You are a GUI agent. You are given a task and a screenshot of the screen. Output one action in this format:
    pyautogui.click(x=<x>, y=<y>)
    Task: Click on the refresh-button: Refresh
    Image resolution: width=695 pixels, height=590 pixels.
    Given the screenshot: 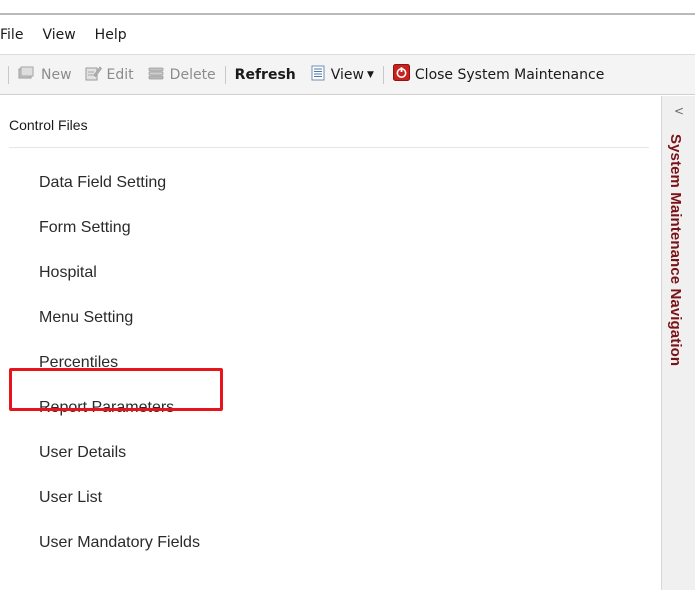 What is the action you would take?
    pyautogui.click(x=265, y=75)
    